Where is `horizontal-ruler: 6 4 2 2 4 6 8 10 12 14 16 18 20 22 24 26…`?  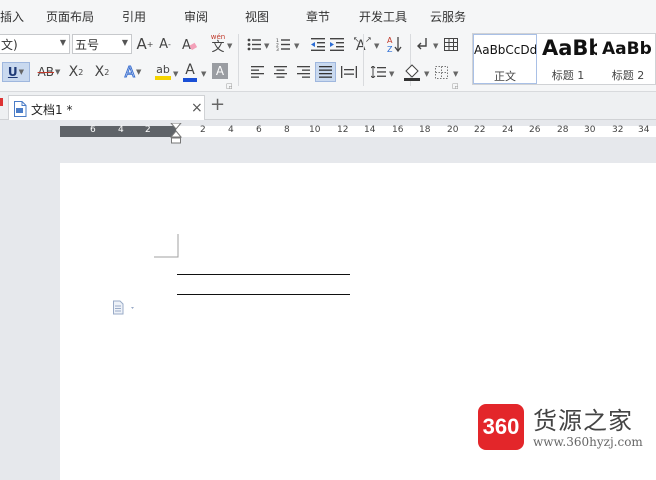 horizontal-ruler: 6 4 2 2 4 6 8 10 12 14 16 18 20 22 24 26… is located at coordinates (358, 131).